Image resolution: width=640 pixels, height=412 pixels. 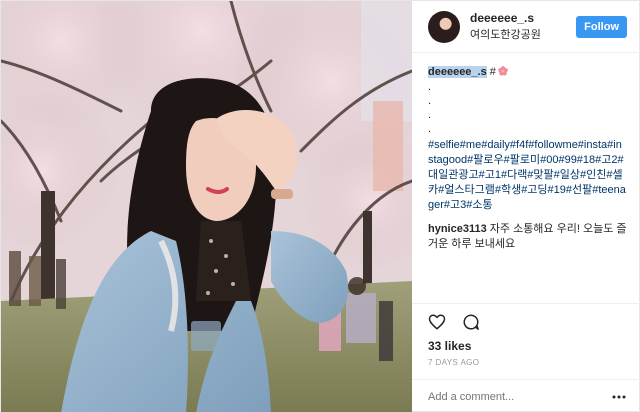 What do you see at coordinates (444, 26) in the screenshot?
I see `avatar` at bounding box center [444, 26].